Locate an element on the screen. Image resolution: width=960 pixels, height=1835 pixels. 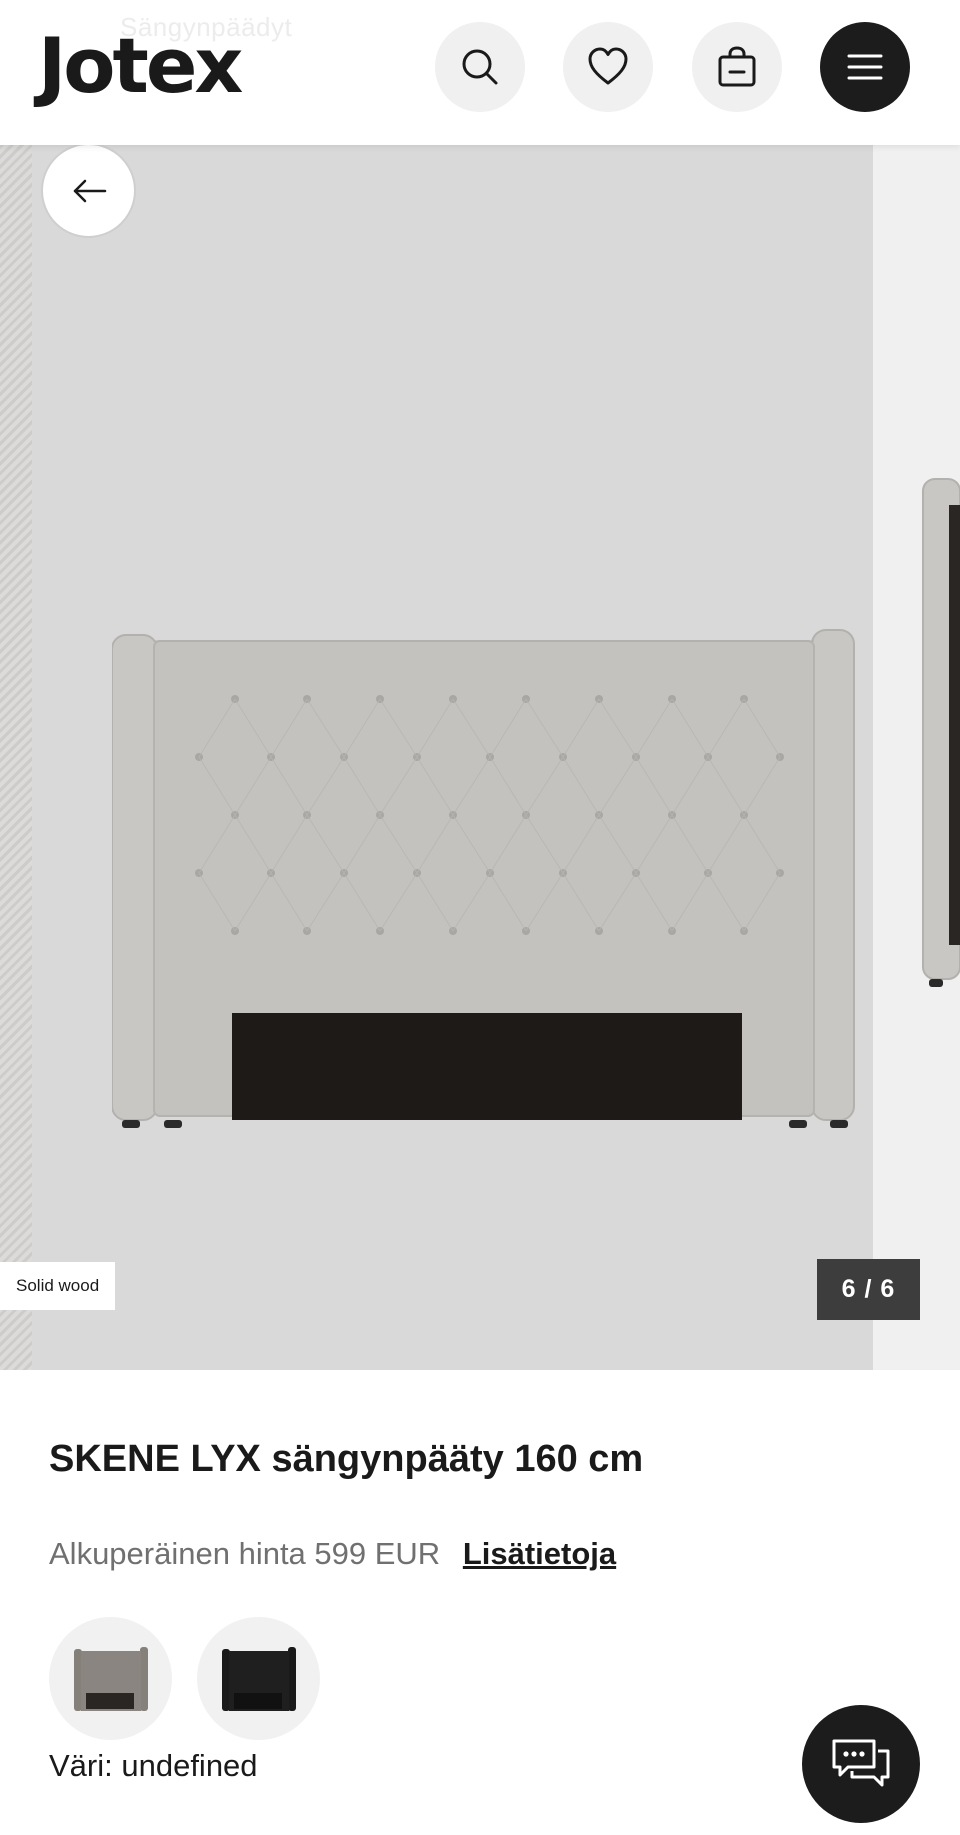
jotex-logo: Jotex is located at coordinates (140, 66).